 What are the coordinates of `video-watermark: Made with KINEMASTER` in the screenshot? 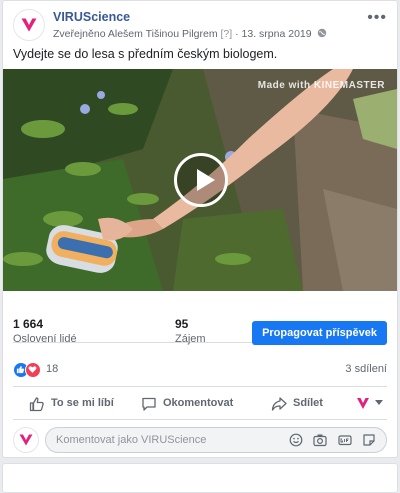 It's located at (321, 85).